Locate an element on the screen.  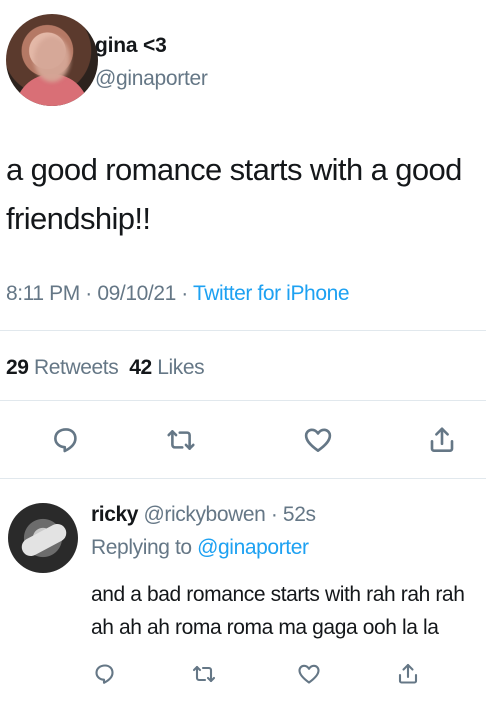
replying-to: Replying to @ginaporter is located at coordinates (200, 548).